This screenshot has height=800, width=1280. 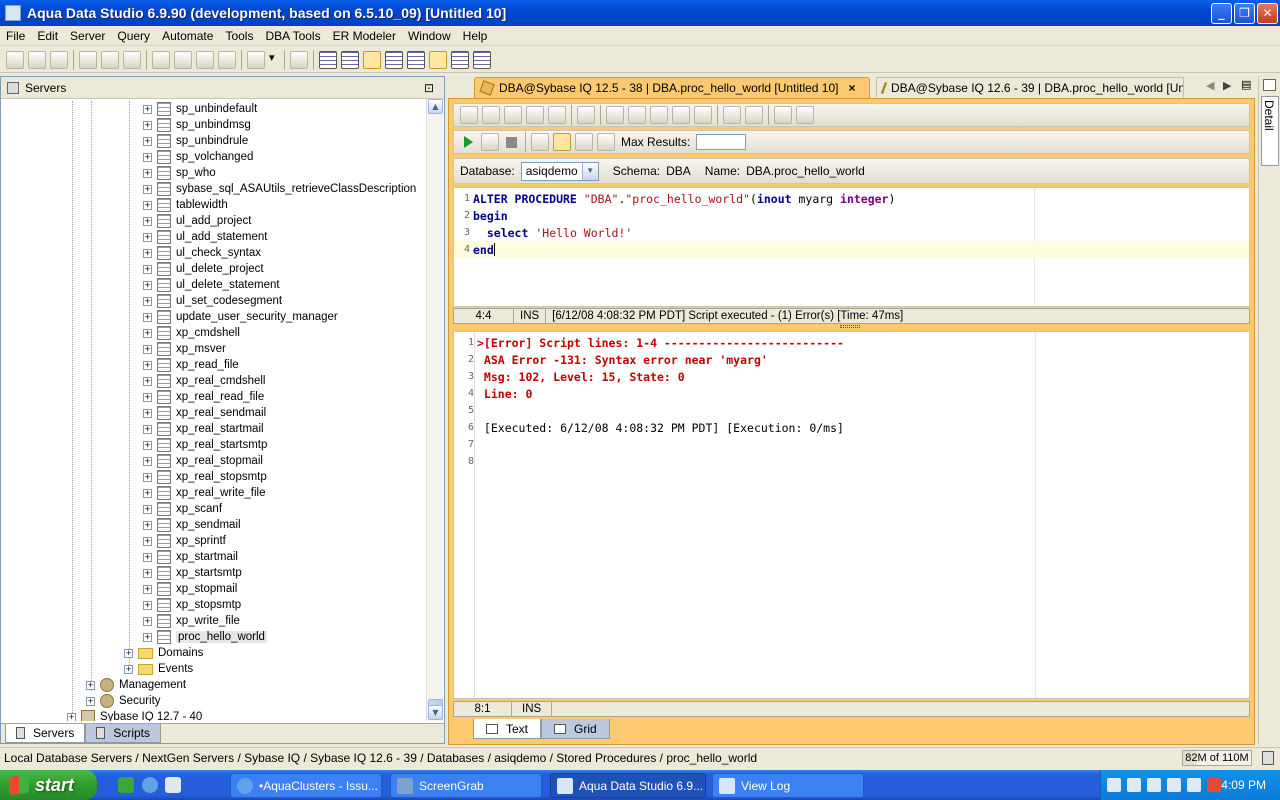 What do you see at coordinates (468, 142) in the screenshot?
I see `execute-icon` at bounding box center [468, 142].